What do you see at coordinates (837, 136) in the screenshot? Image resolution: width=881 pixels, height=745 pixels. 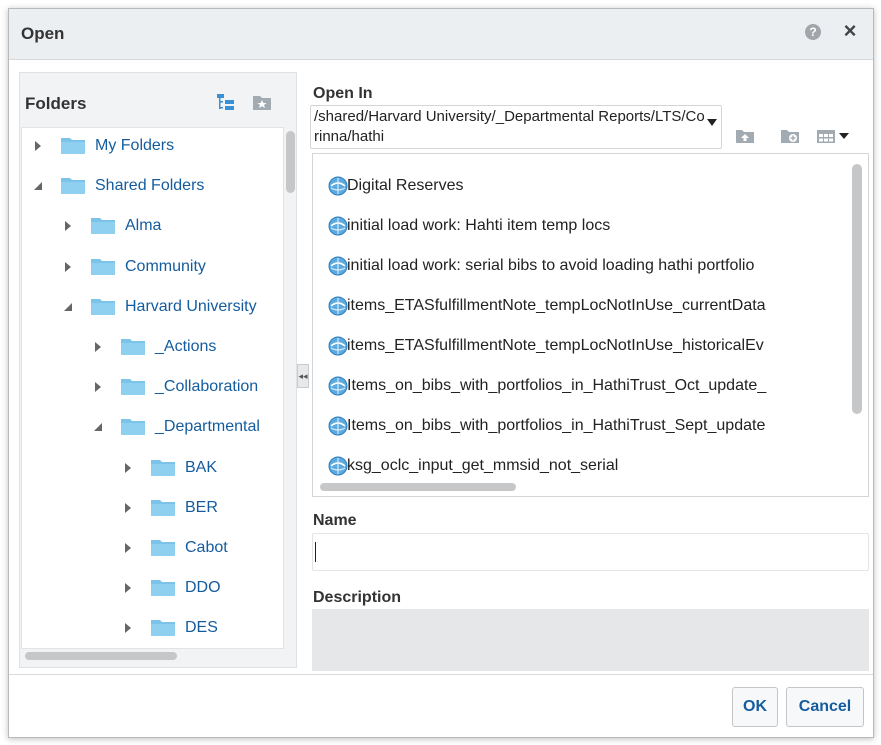 I see `view-options-icon` at bounding box center [837, 136].